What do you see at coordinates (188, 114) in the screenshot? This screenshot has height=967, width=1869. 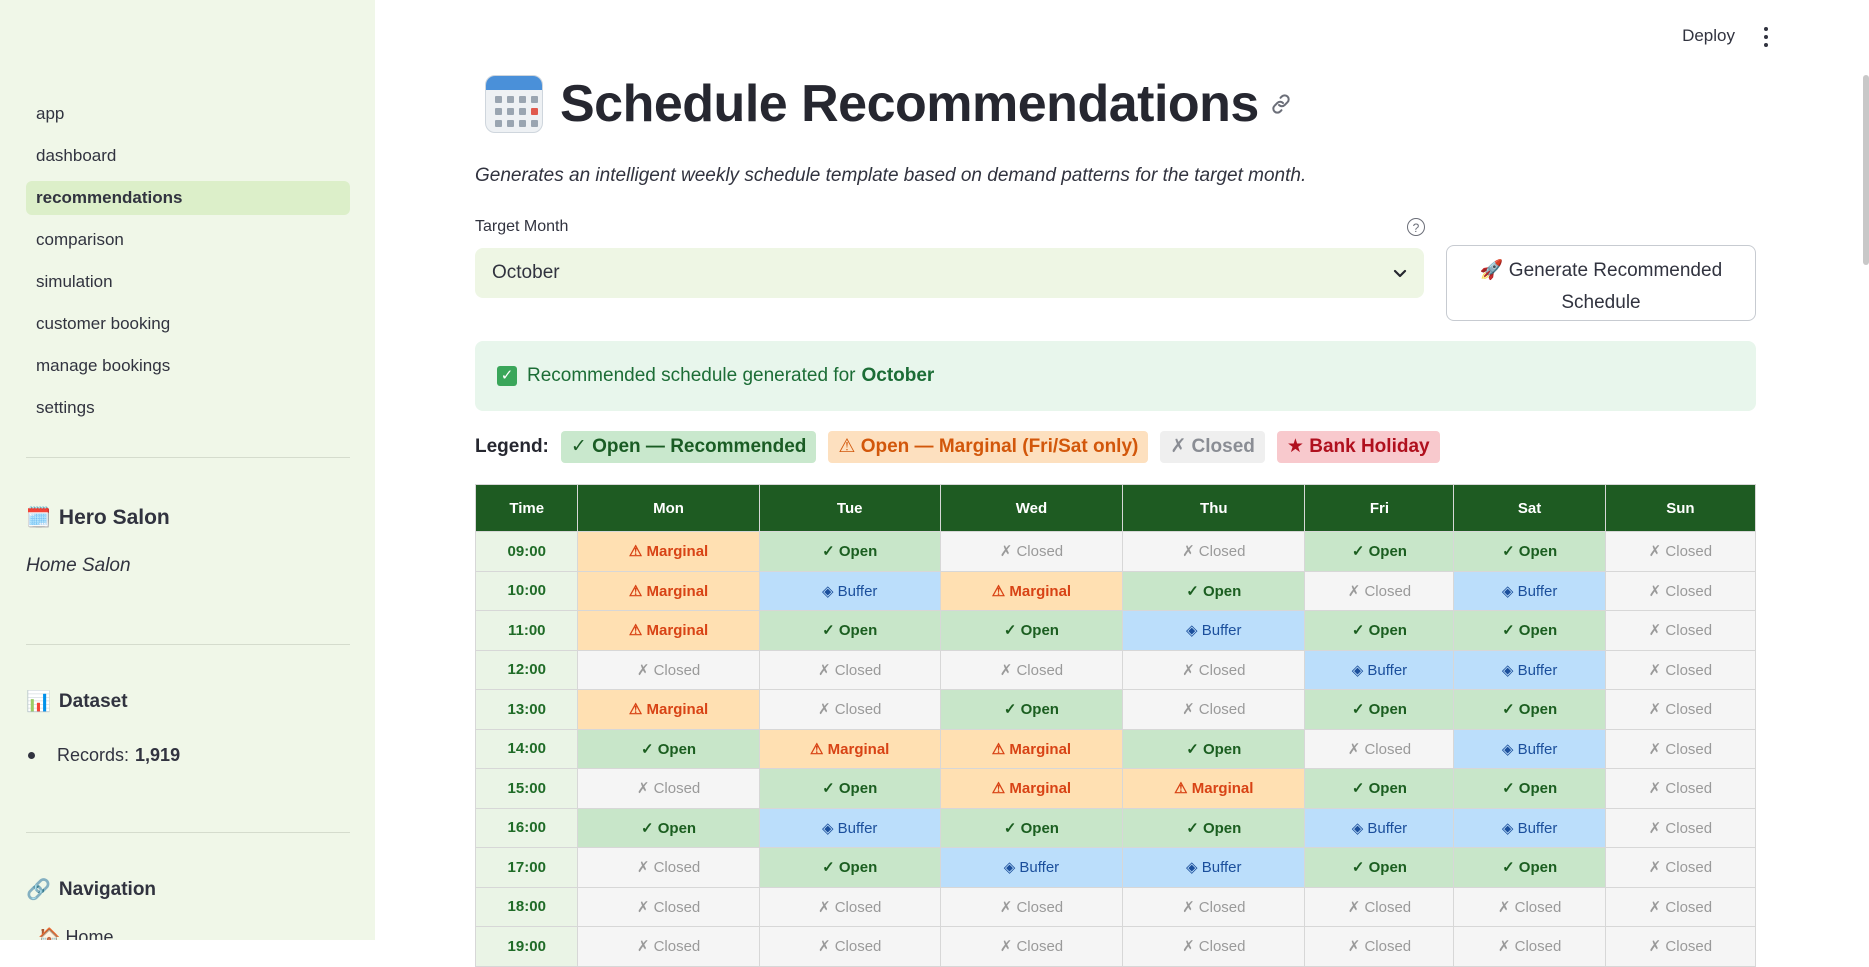 I see `sidebar-item-app: app` at bounding box center [188, 114].